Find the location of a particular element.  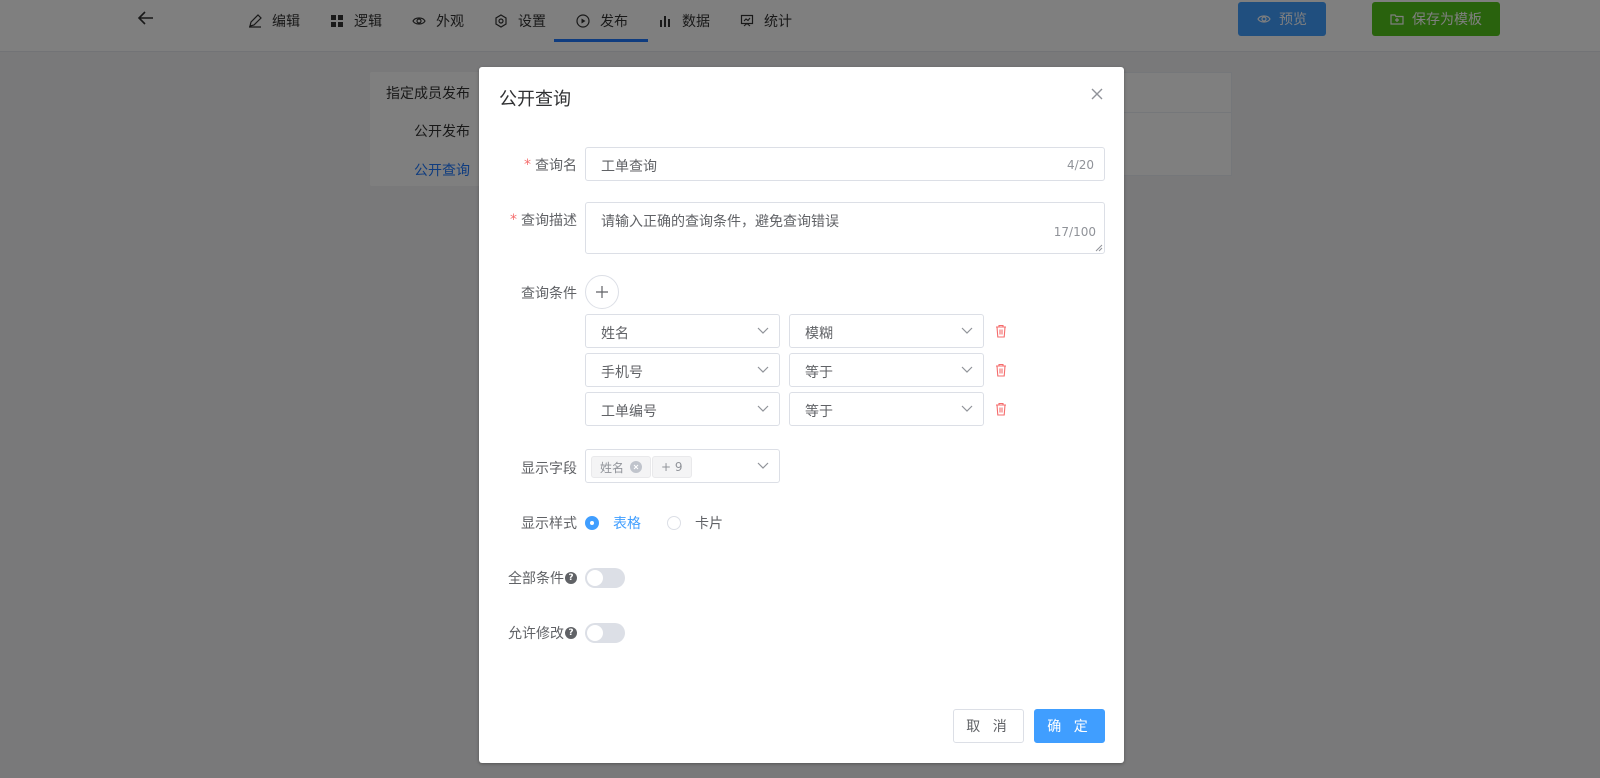

label-text: 显示字段 is located at coordinates (549, 469).